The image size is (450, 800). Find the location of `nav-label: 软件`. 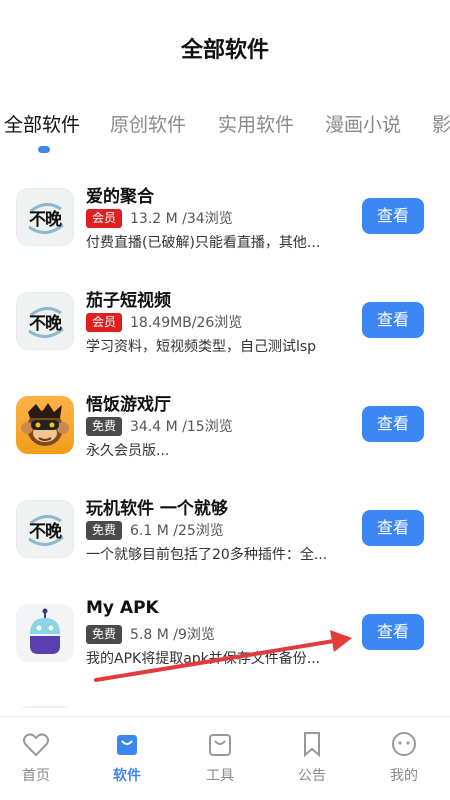

nav-label: 软件 is located at coordinates (127, 776).